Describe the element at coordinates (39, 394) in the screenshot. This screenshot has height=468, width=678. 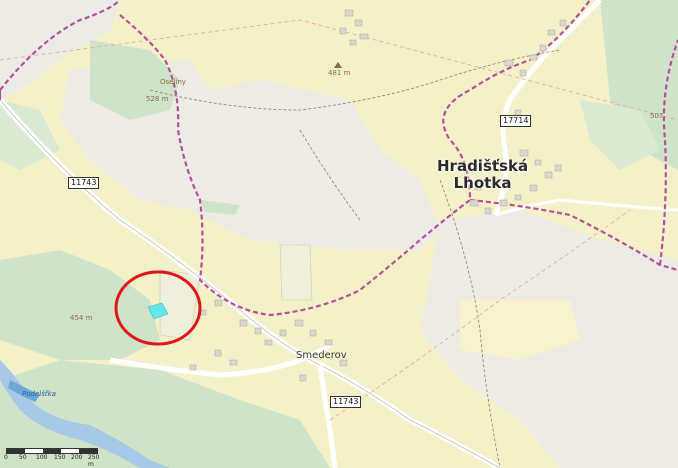
I see `stream-label: Podelšťka` at that location.